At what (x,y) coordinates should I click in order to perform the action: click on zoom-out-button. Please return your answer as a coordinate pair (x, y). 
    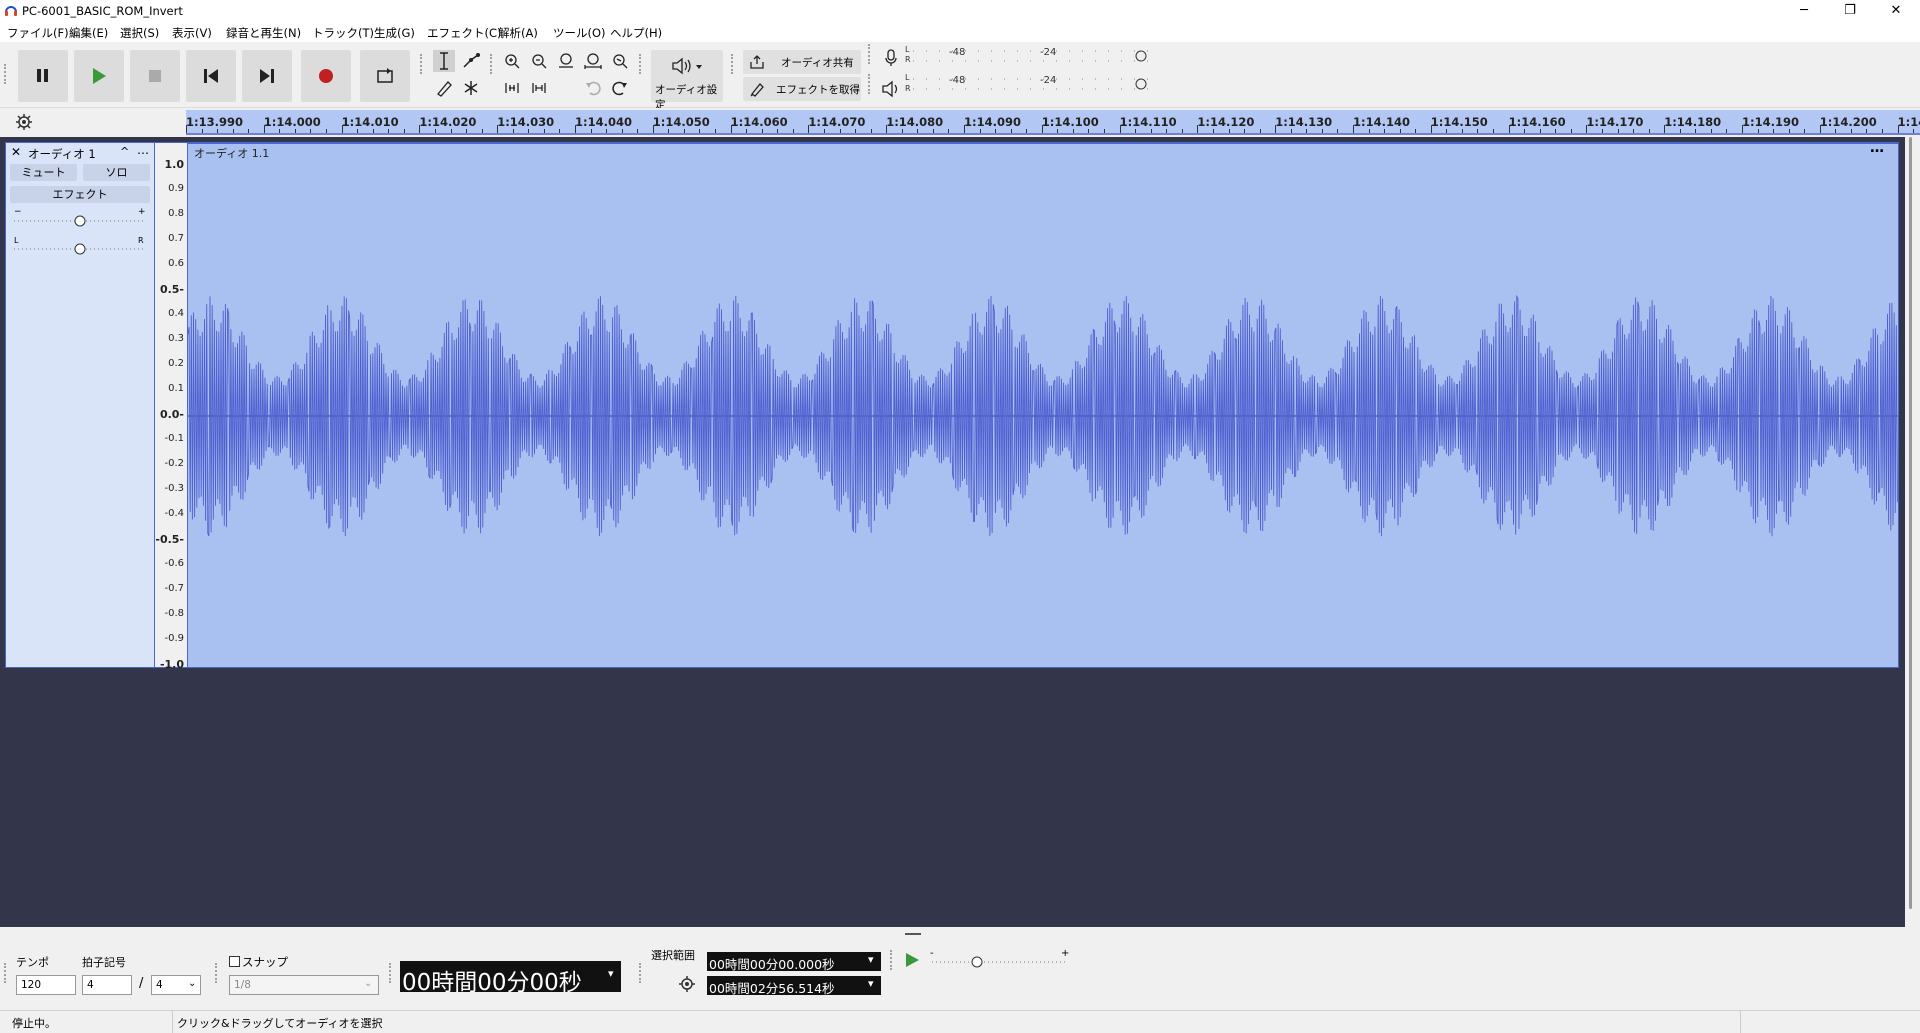
    Looking at the image, I should click on (539, 61).